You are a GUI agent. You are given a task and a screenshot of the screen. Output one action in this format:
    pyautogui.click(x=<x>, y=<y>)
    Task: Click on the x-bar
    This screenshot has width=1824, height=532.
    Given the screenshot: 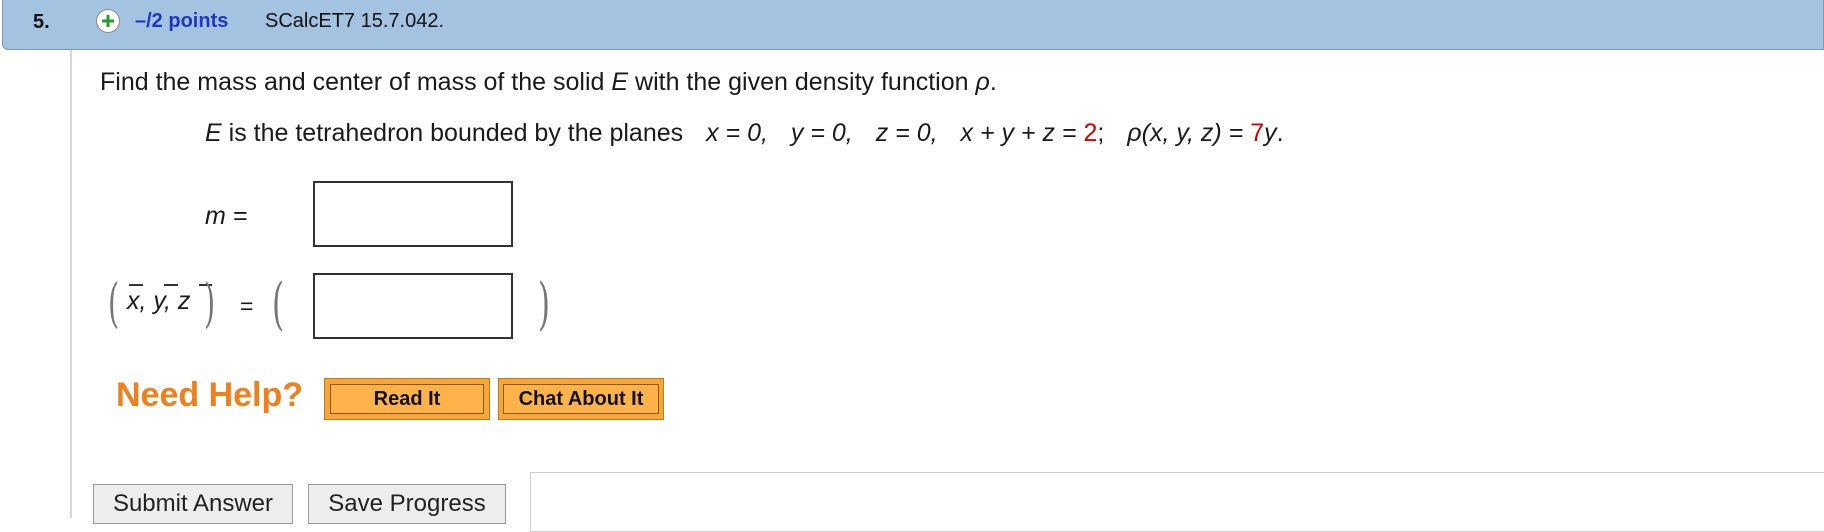 What is the action you would take?
    pyautogui.click(x=136, y=285)
    